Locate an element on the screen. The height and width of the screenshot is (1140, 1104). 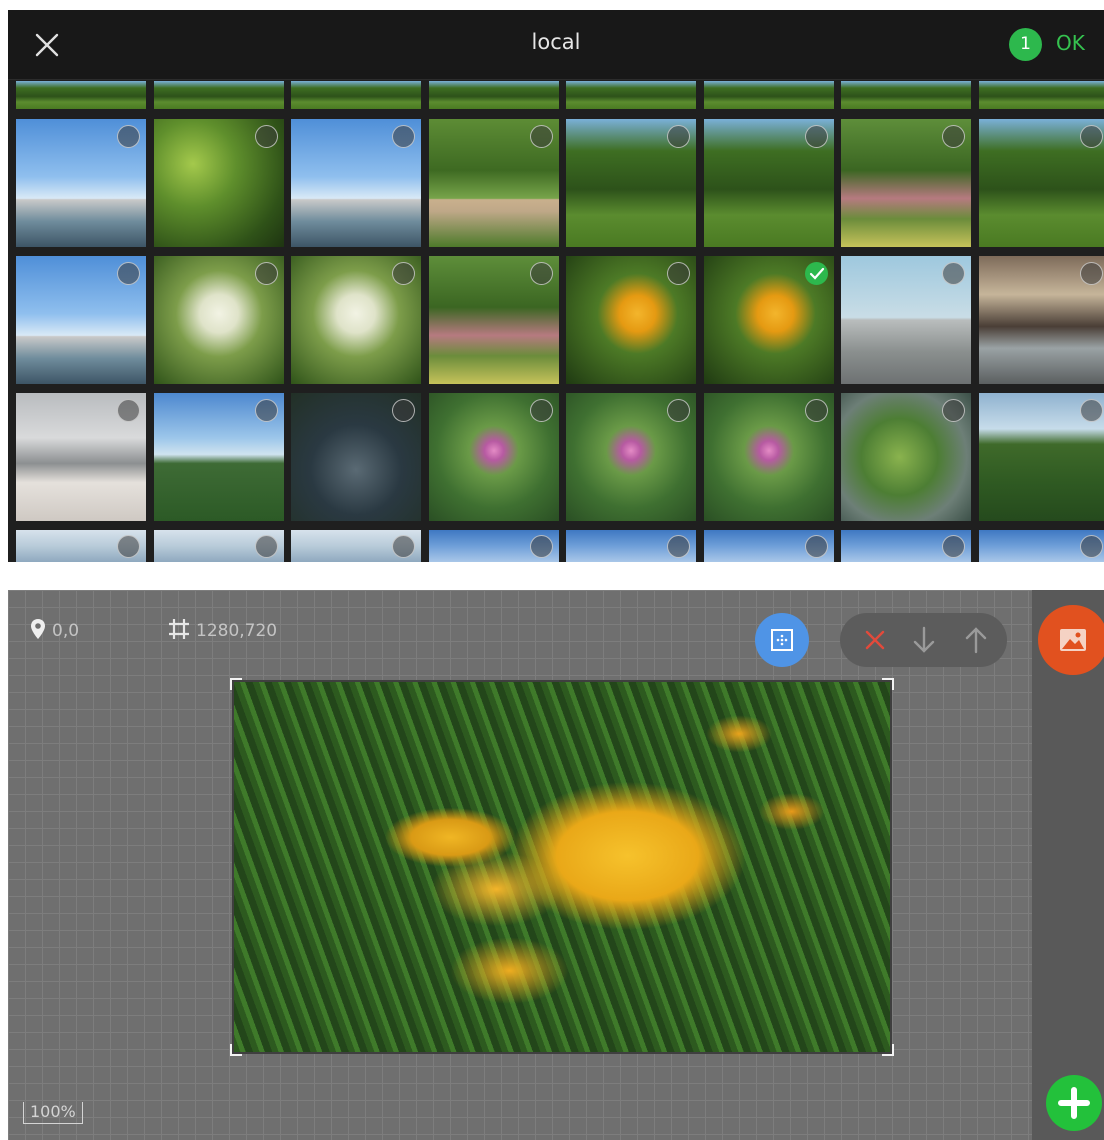
crop-icon is located at coordinates (179, 629).